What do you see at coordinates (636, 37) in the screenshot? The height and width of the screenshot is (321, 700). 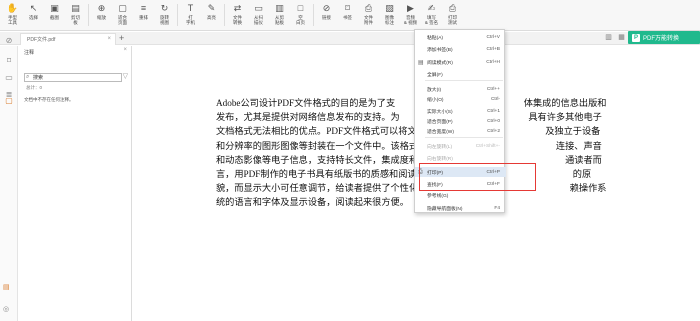 I see `pdf-logo-icon: P` at bounding box center [636, 37].